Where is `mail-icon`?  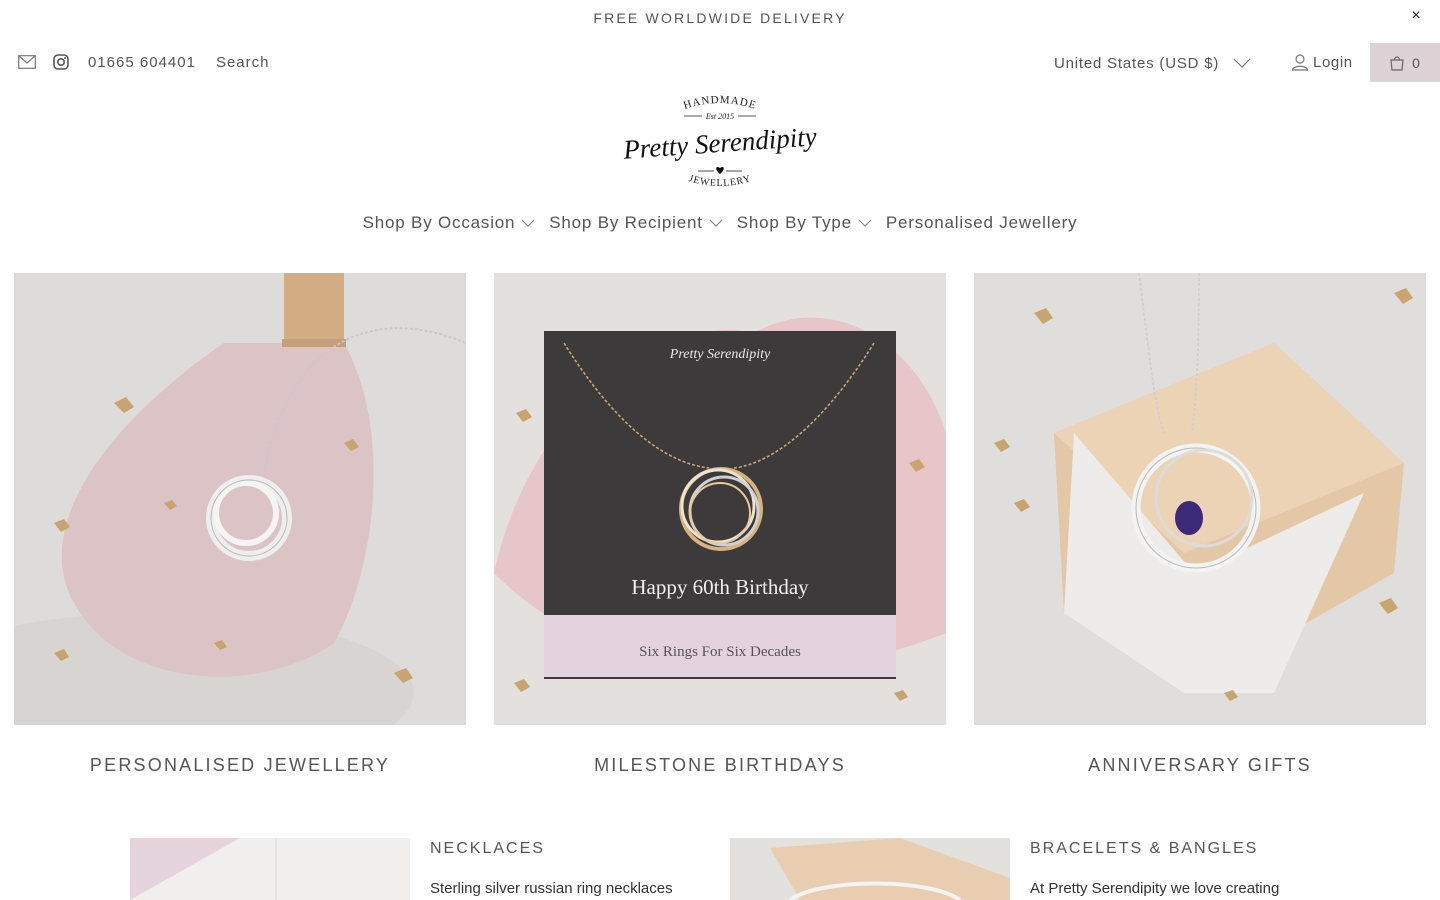 mail-icon is located at coordinates (27, 62).